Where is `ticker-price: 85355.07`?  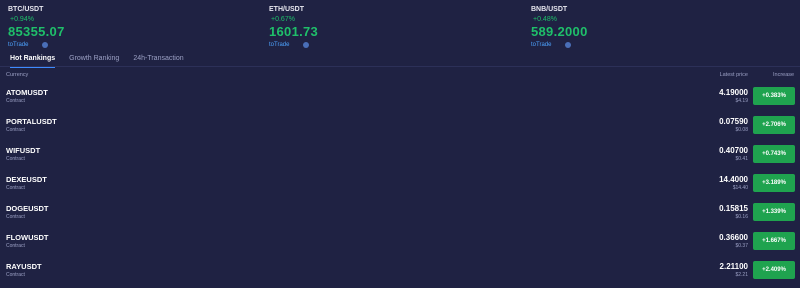
ticker-price: 85355.07 is located at coordinates (36, 31).